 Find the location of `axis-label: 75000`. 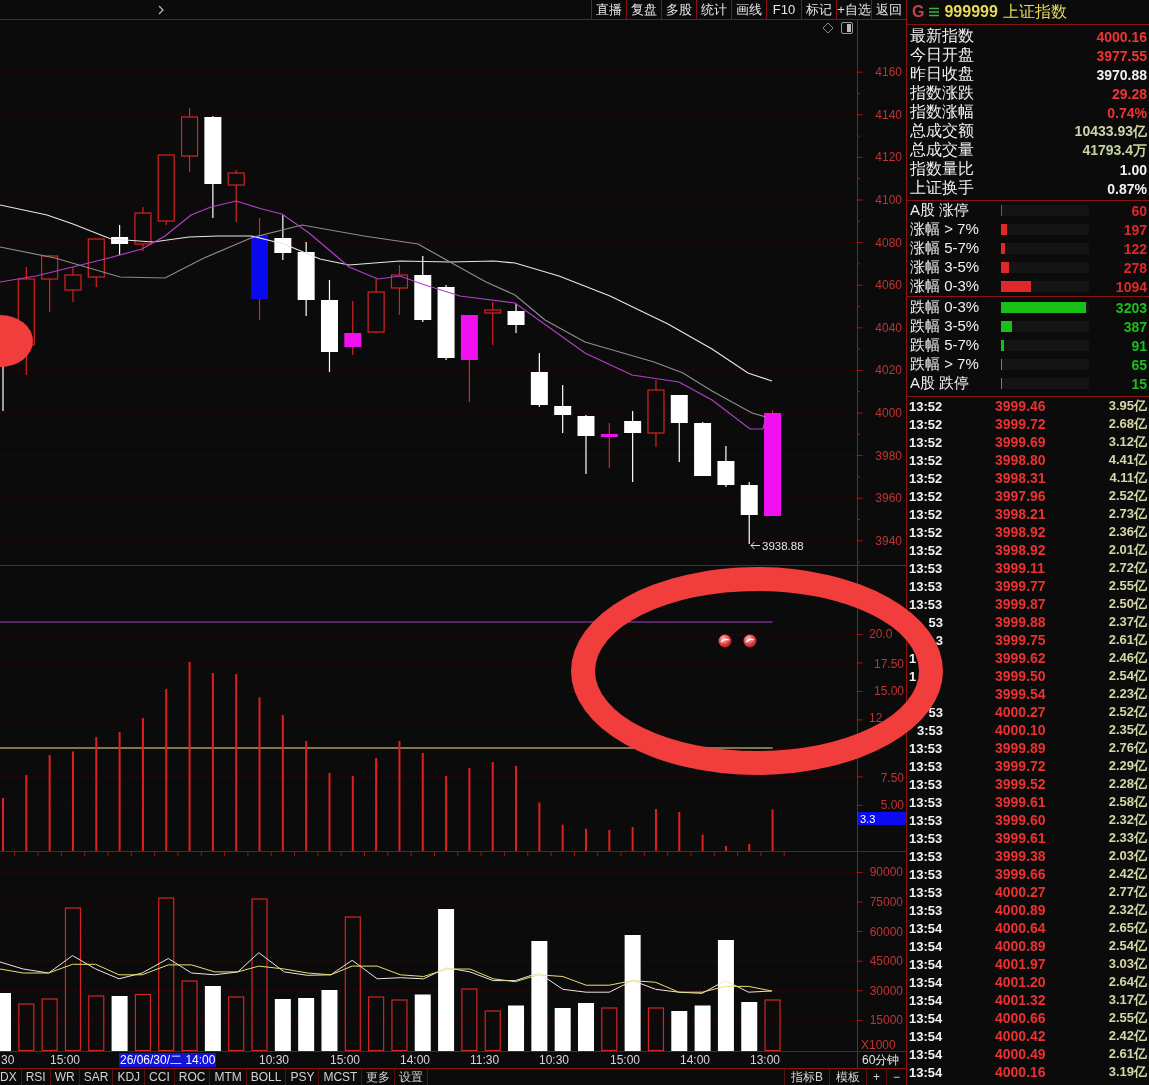

axis-label: 75000 is located at coordinates (886, 902).